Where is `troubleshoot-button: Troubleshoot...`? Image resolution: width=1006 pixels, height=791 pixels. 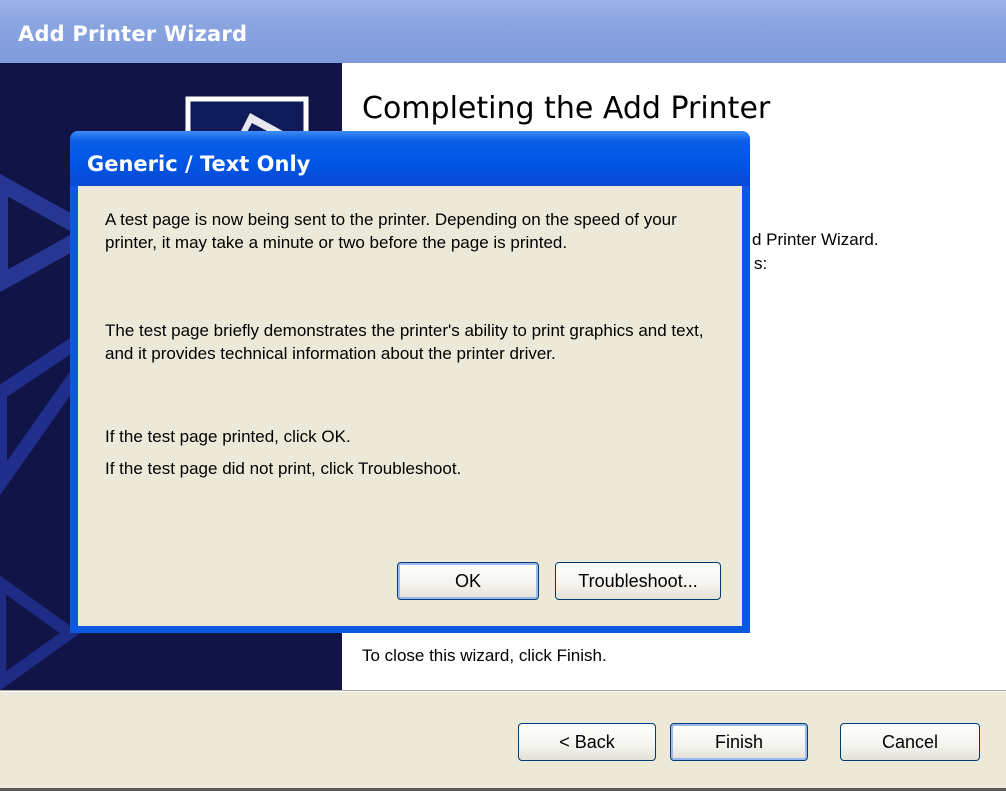
troubleshoot-button: Troubleshoot... is located at coordinates (638, 581).